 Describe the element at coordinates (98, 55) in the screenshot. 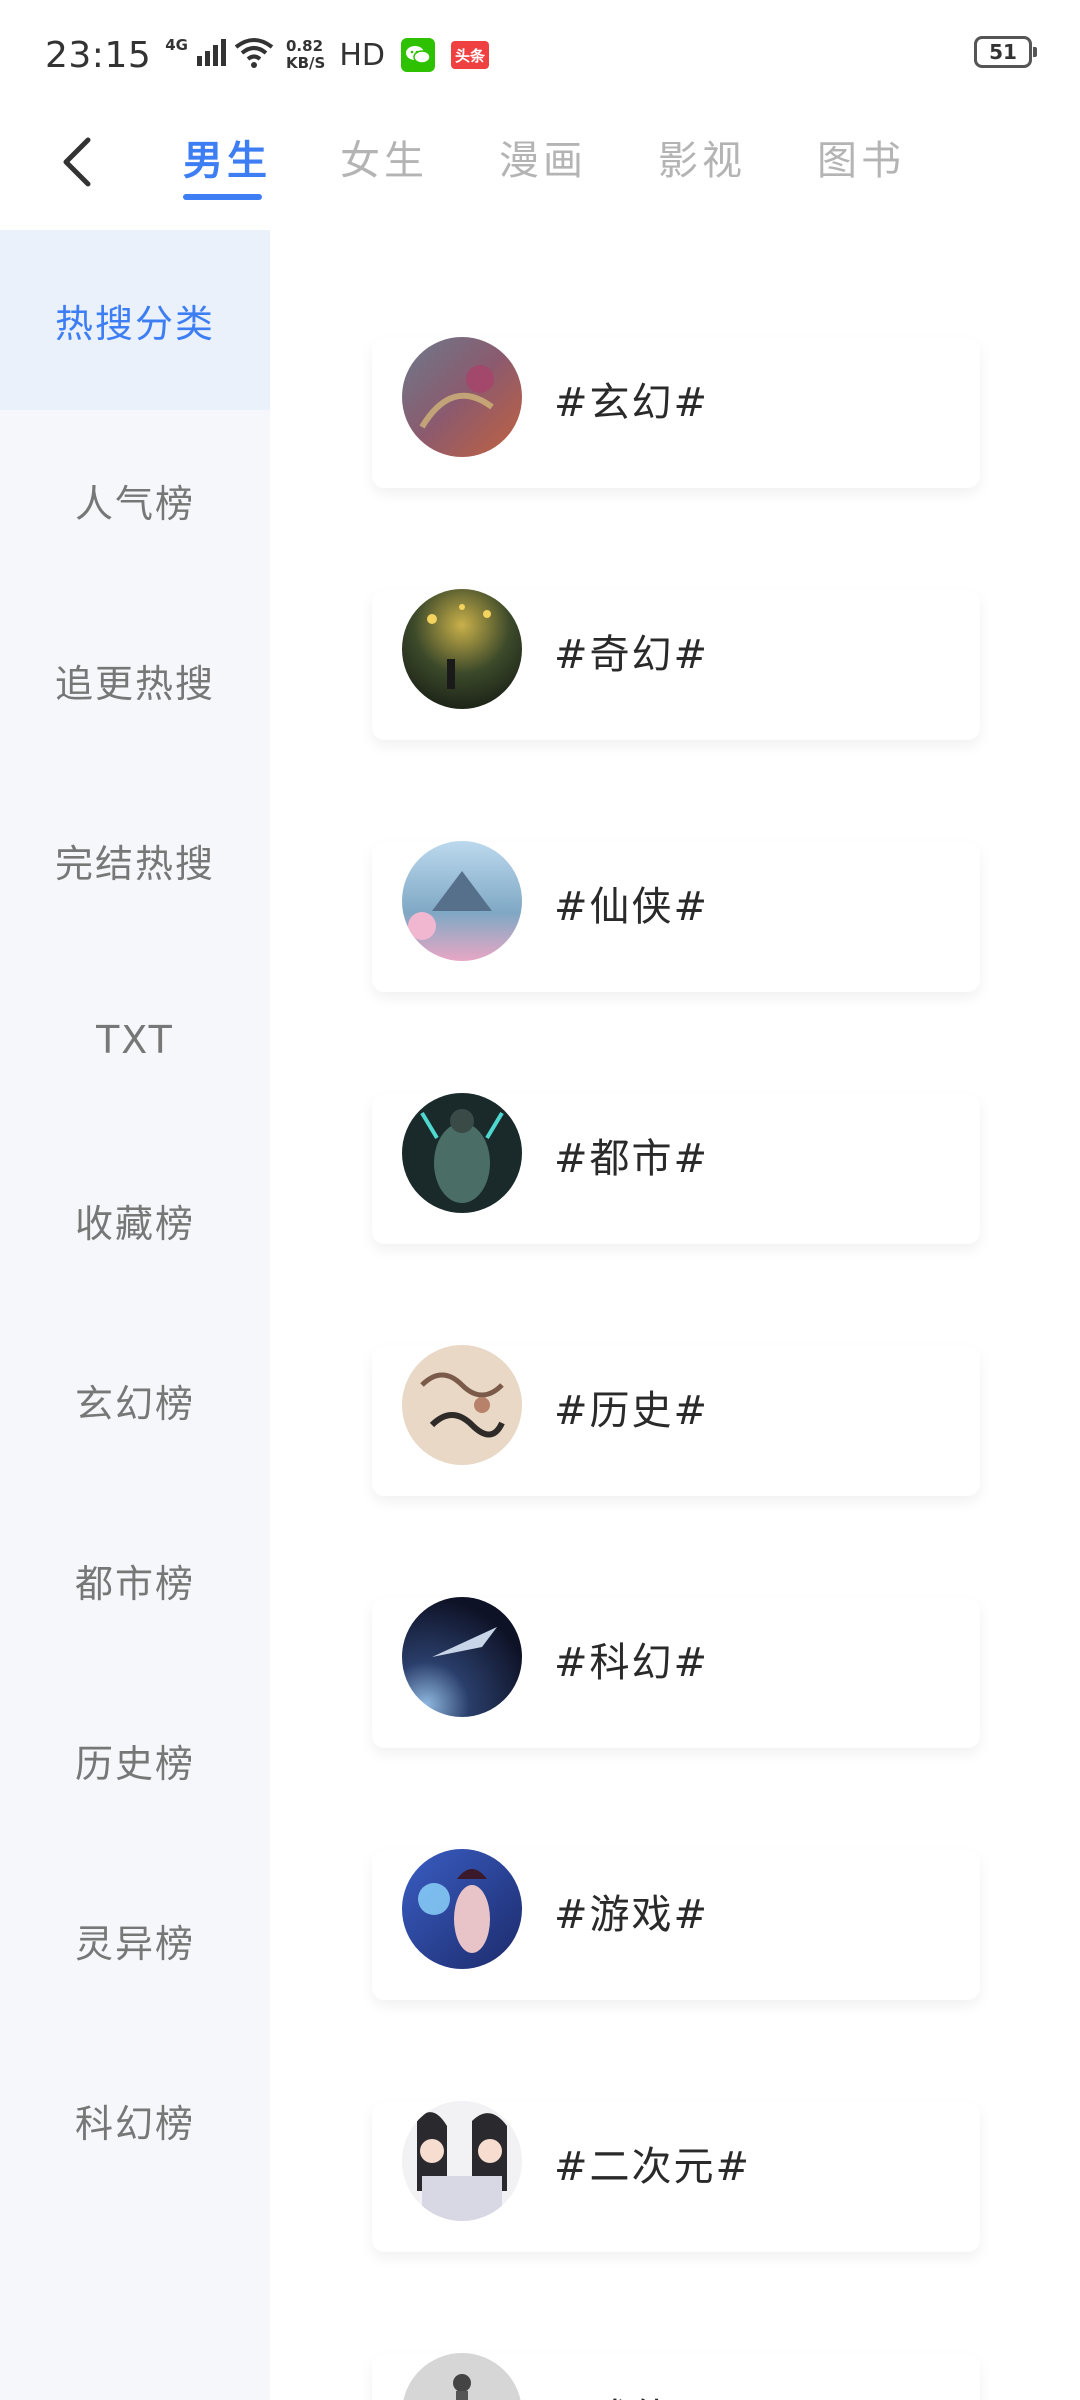

I see `status-time: 23:15` at that location.